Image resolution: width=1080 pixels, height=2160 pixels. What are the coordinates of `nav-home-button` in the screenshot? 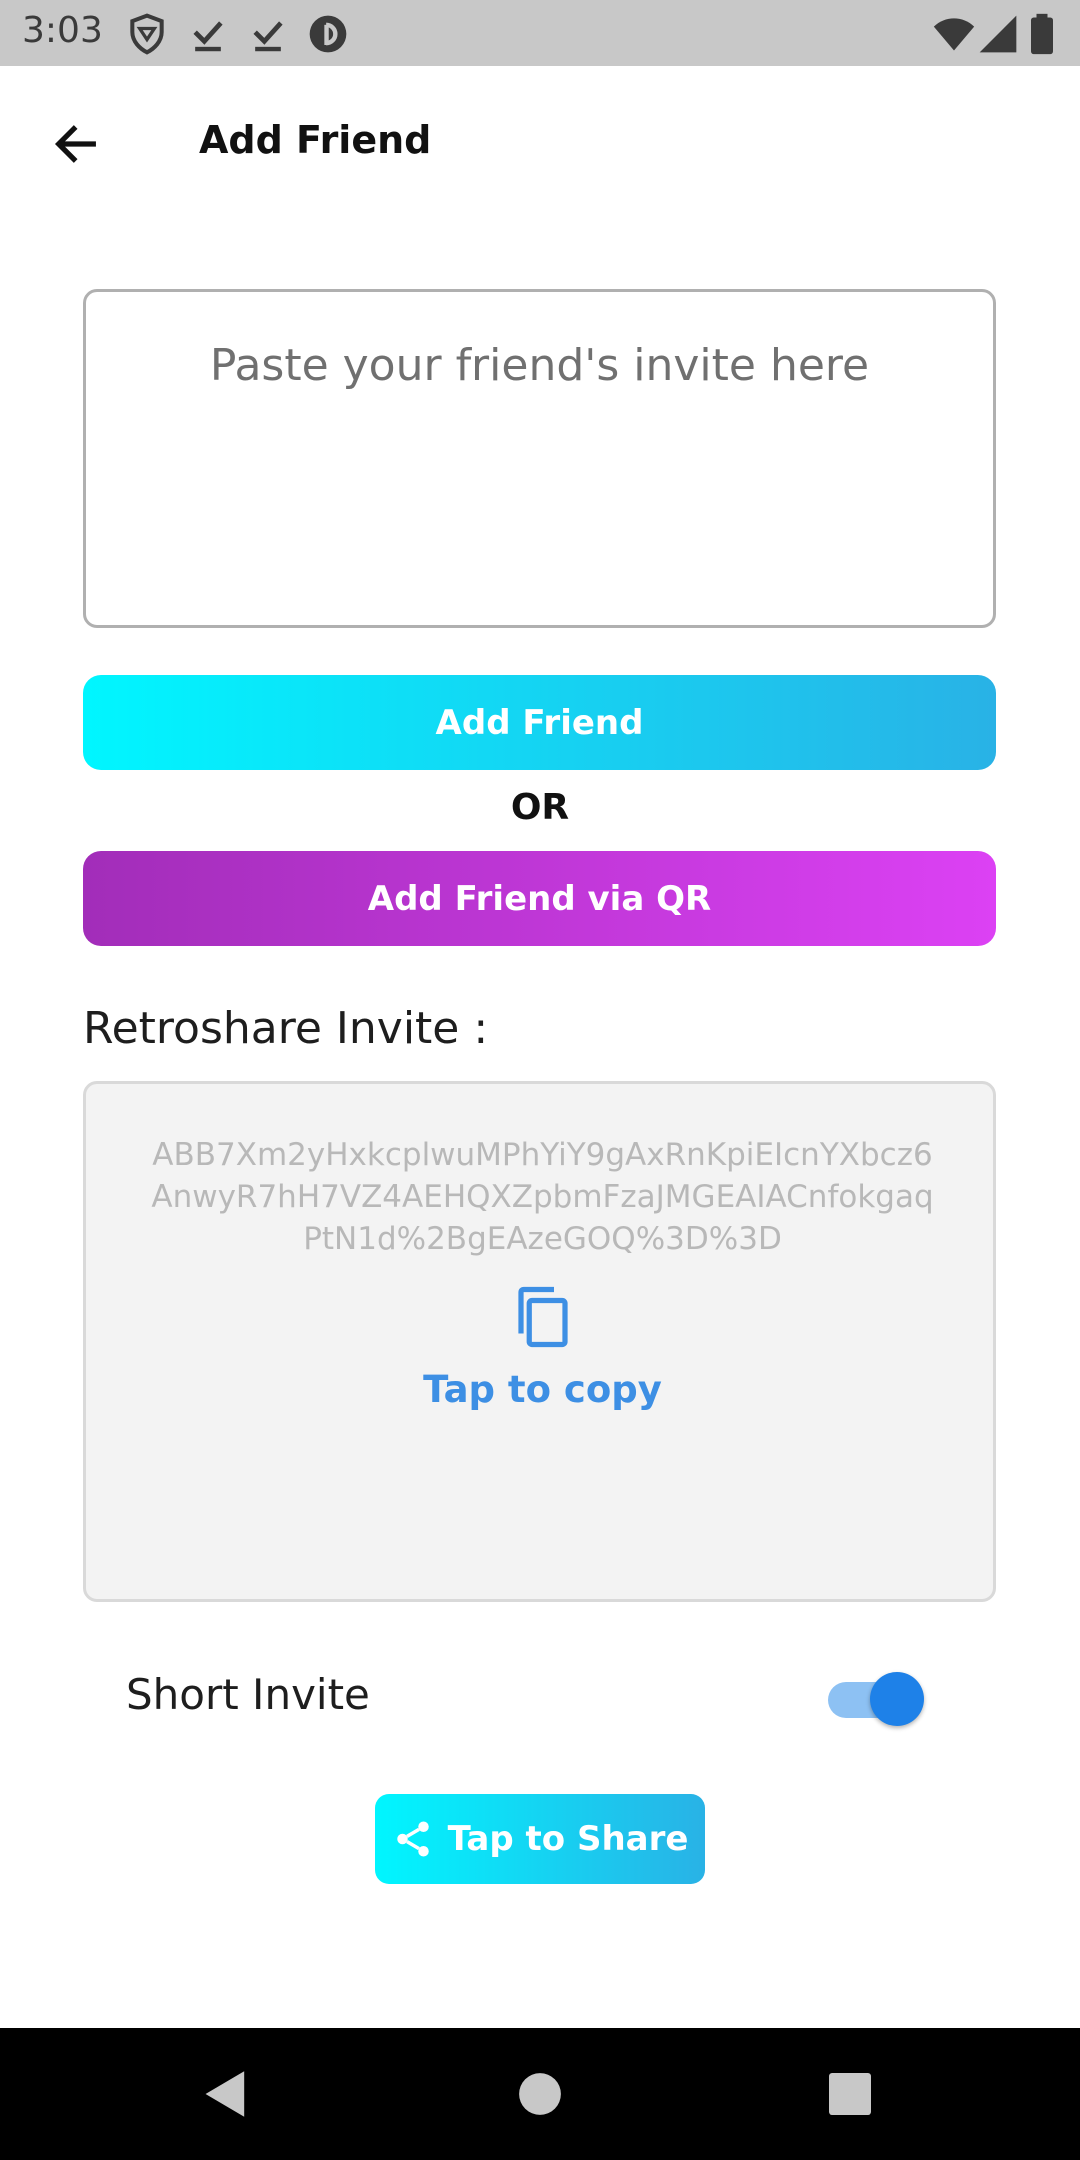 It's located at (540, 2094).